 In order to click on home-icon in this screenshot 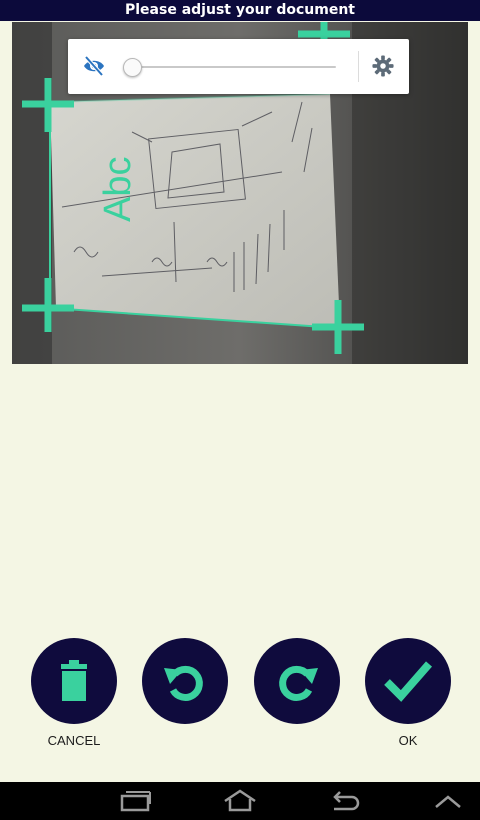, I will do `click(240, 801)`.